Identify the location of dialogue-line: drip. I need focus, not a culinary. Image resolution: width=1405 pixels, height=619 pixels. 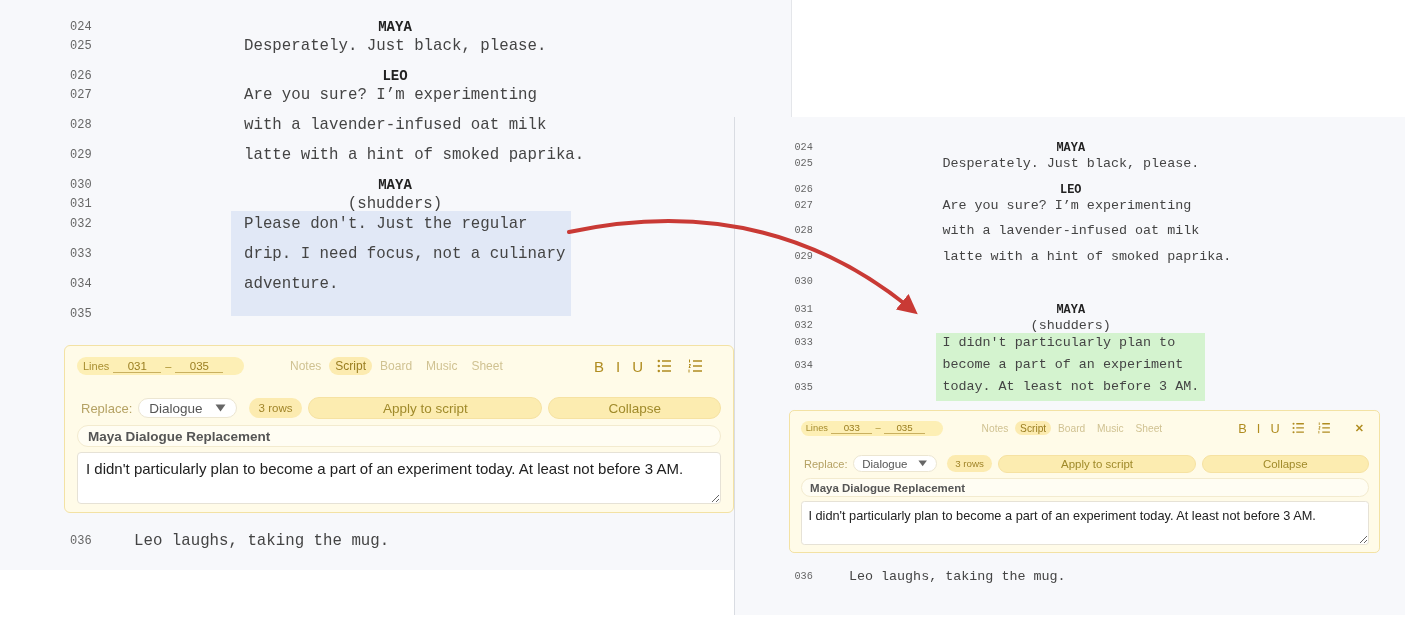
(405, 255).